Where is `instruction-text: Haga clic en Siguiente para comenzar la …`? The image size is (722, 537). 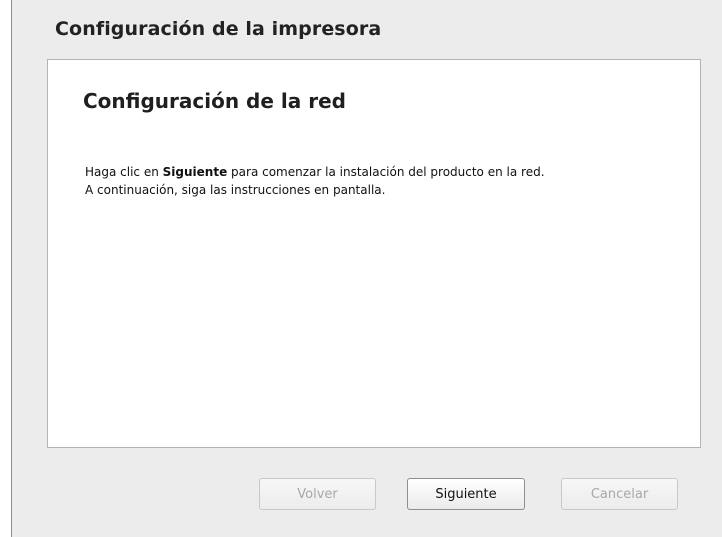 instruction-text: Haga clic en Siguiente para comenzar la … is located at coordinates (315, 181).